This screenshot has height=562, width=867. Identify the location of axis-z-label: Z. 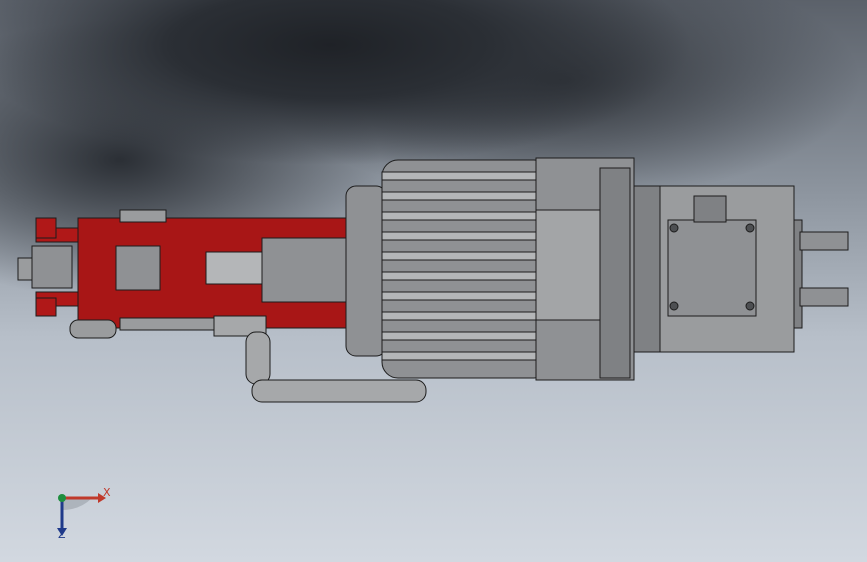
(62, 534).